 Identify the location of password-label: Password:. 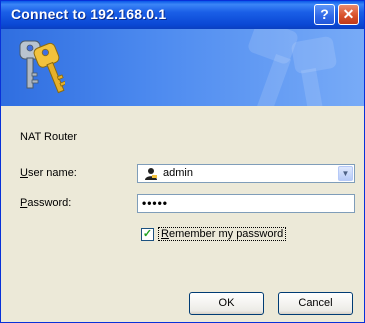
(46, 203).